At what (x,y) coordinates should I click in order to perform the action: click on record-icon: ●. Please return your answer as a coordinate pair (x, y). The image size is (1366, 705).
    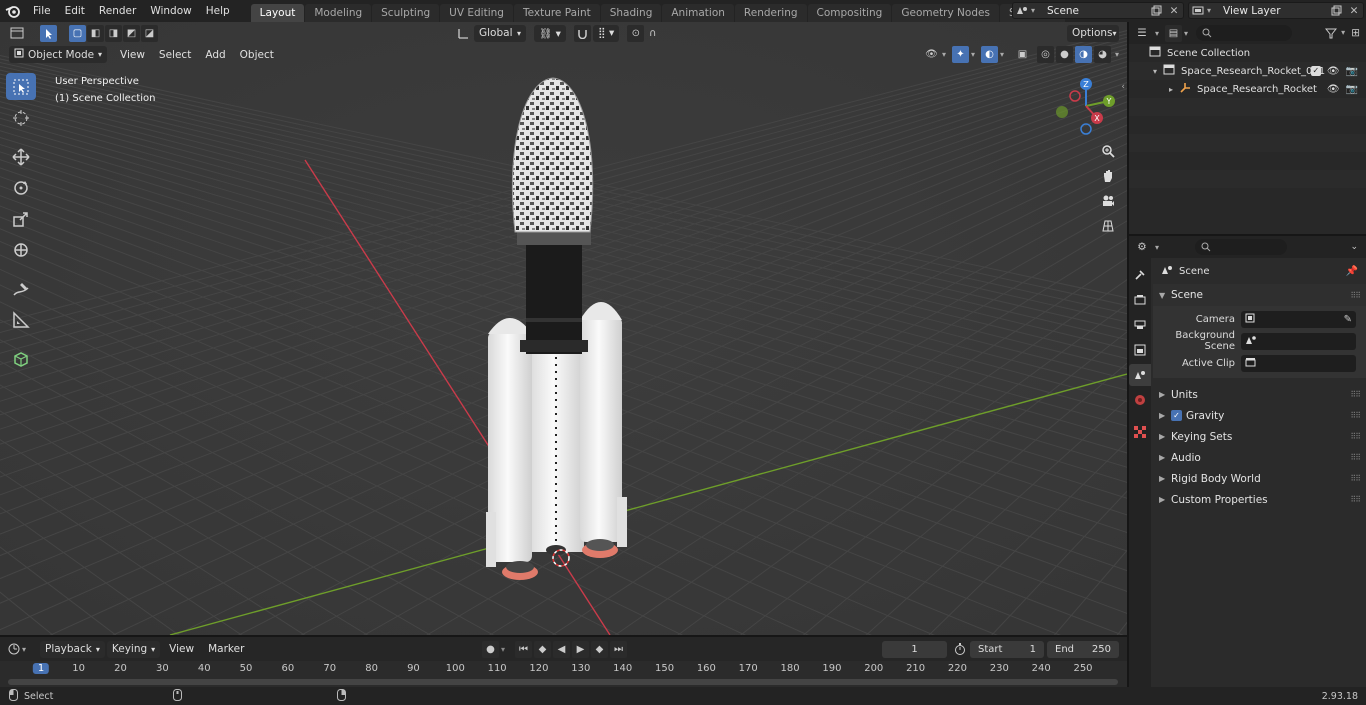
    Looking at the image, I should click on (490, 649).